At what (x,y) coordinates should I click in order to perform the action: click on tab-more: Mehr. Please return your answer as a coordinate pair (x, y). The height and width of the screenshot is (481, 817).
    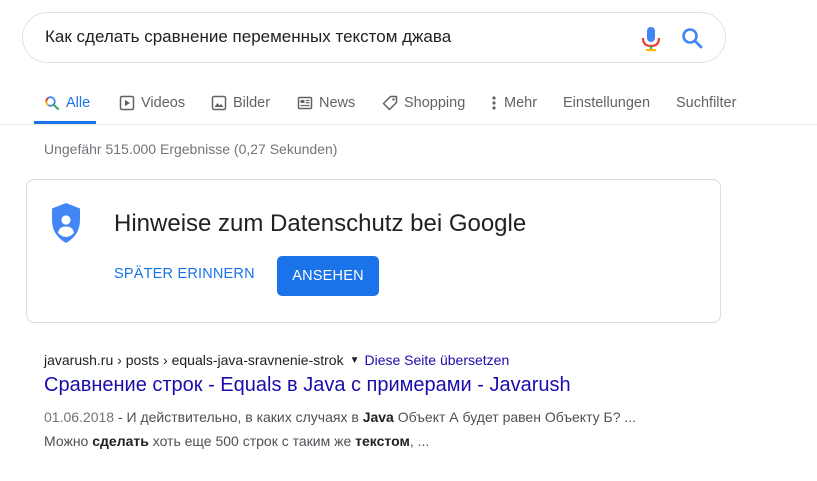
    Looking at the image, I should click on (513, 103).